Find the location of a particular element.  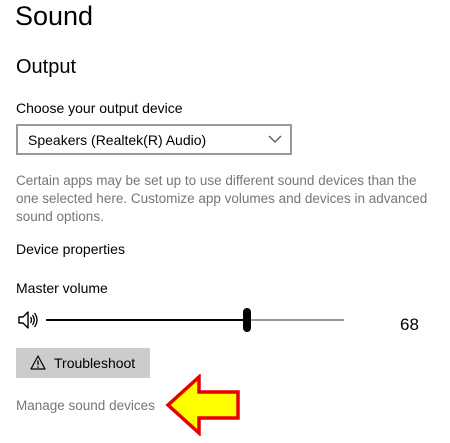

speaker-icon is located at coordinates (28, 320).